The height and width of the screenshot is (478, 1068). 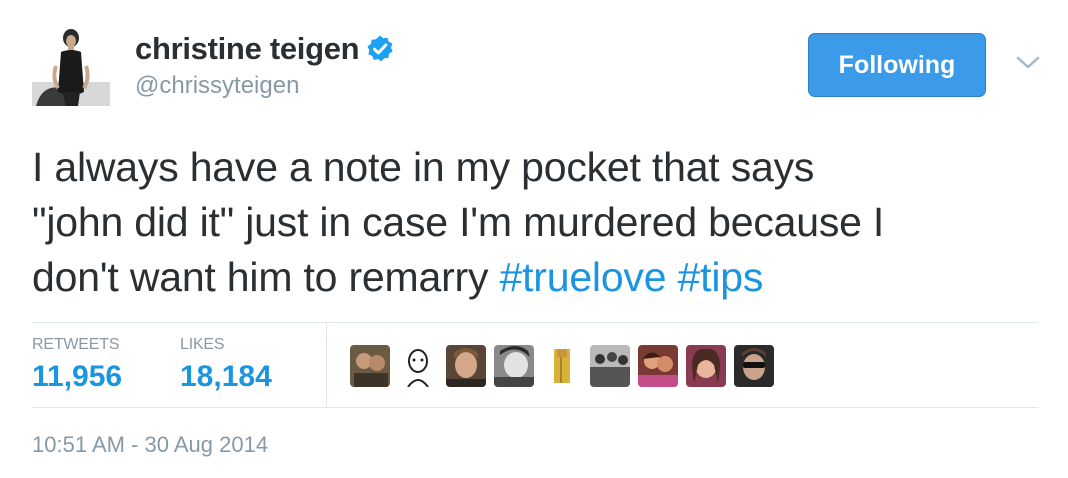 I want to click on hashtag-link-tips: #tips, so click(x=721, y=277).